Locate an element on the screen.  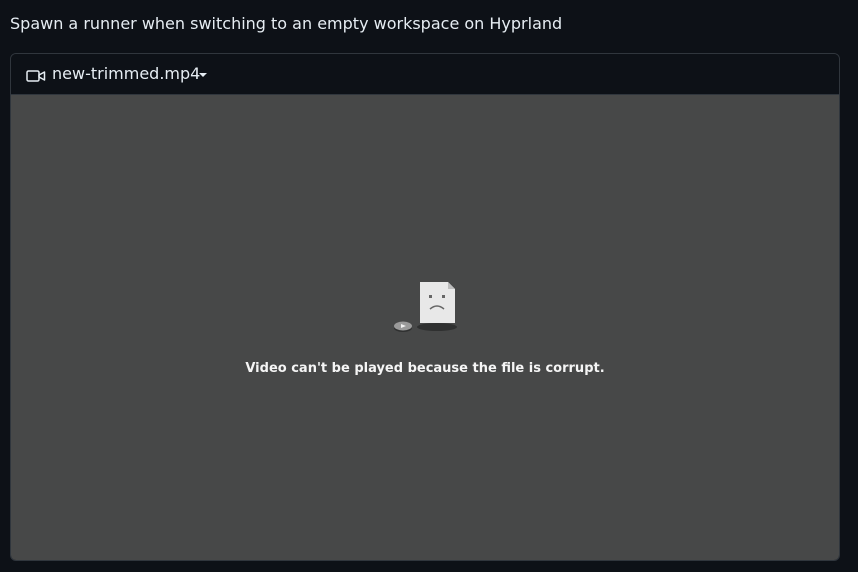
video-header: new-trimmed.mp4 is located at coordinates (425, 74).